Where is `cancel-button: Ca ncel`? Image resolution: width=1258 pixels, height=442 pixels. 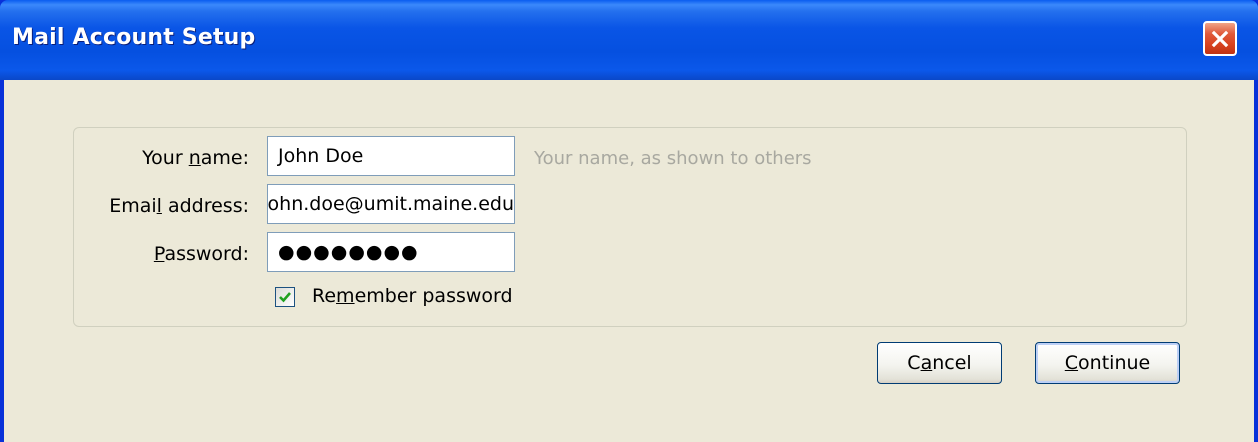
cancel-button: Ca ncel is located at coordinates (939, 363).